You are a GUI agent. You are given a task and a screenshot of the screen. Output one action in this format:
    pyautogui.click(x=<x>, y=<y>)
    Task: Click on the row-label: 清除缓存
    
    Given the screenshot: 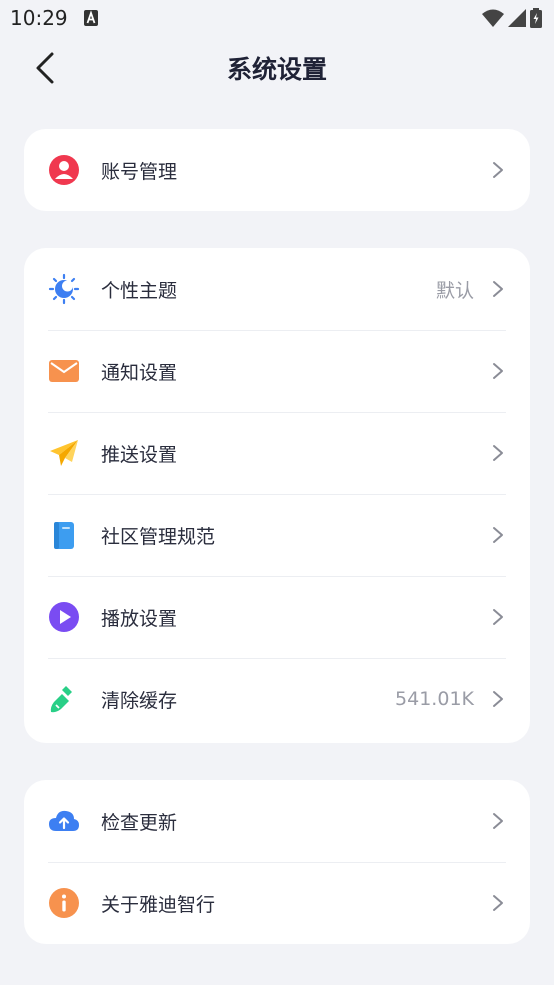 What is the action you would take?
    pyautogui.click(x=139, y=700)
    